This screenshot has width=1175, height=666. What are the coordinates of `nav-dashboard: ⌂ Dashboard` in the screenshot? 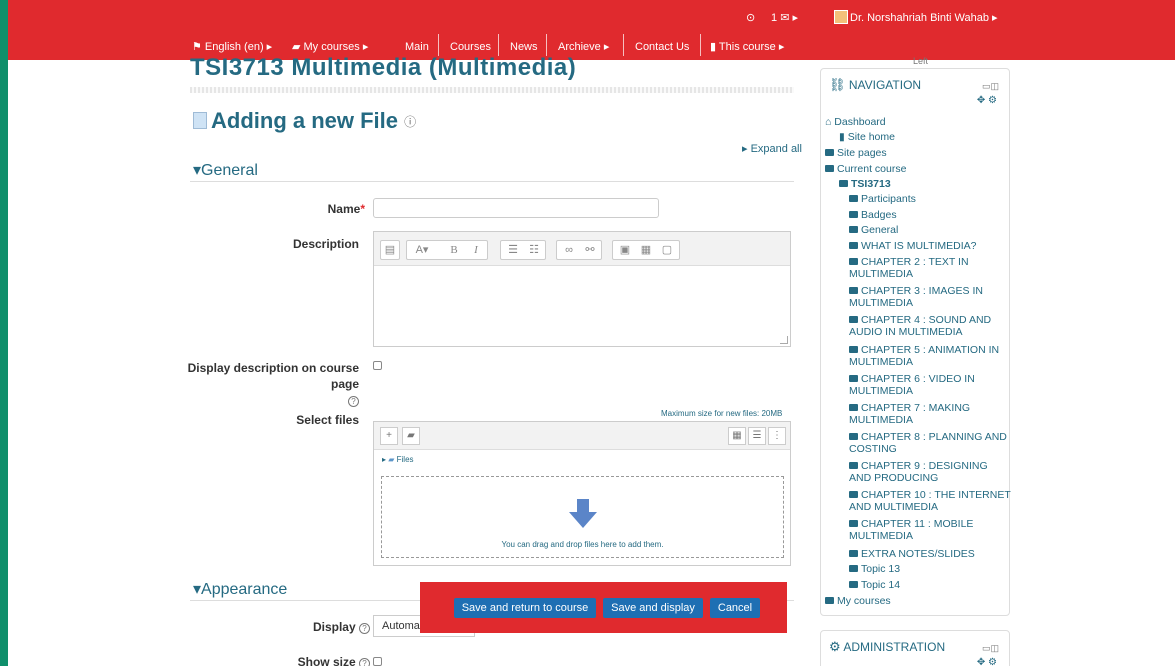 It's located at (905, 122).